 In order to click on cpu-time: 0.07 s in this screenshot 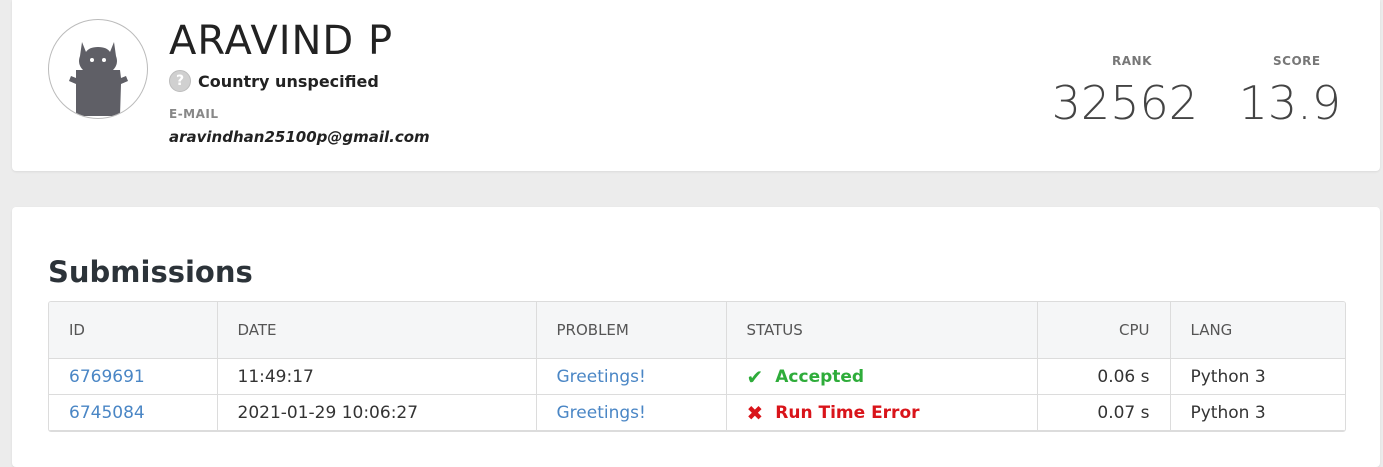, I will do `click(1104, 412)`.